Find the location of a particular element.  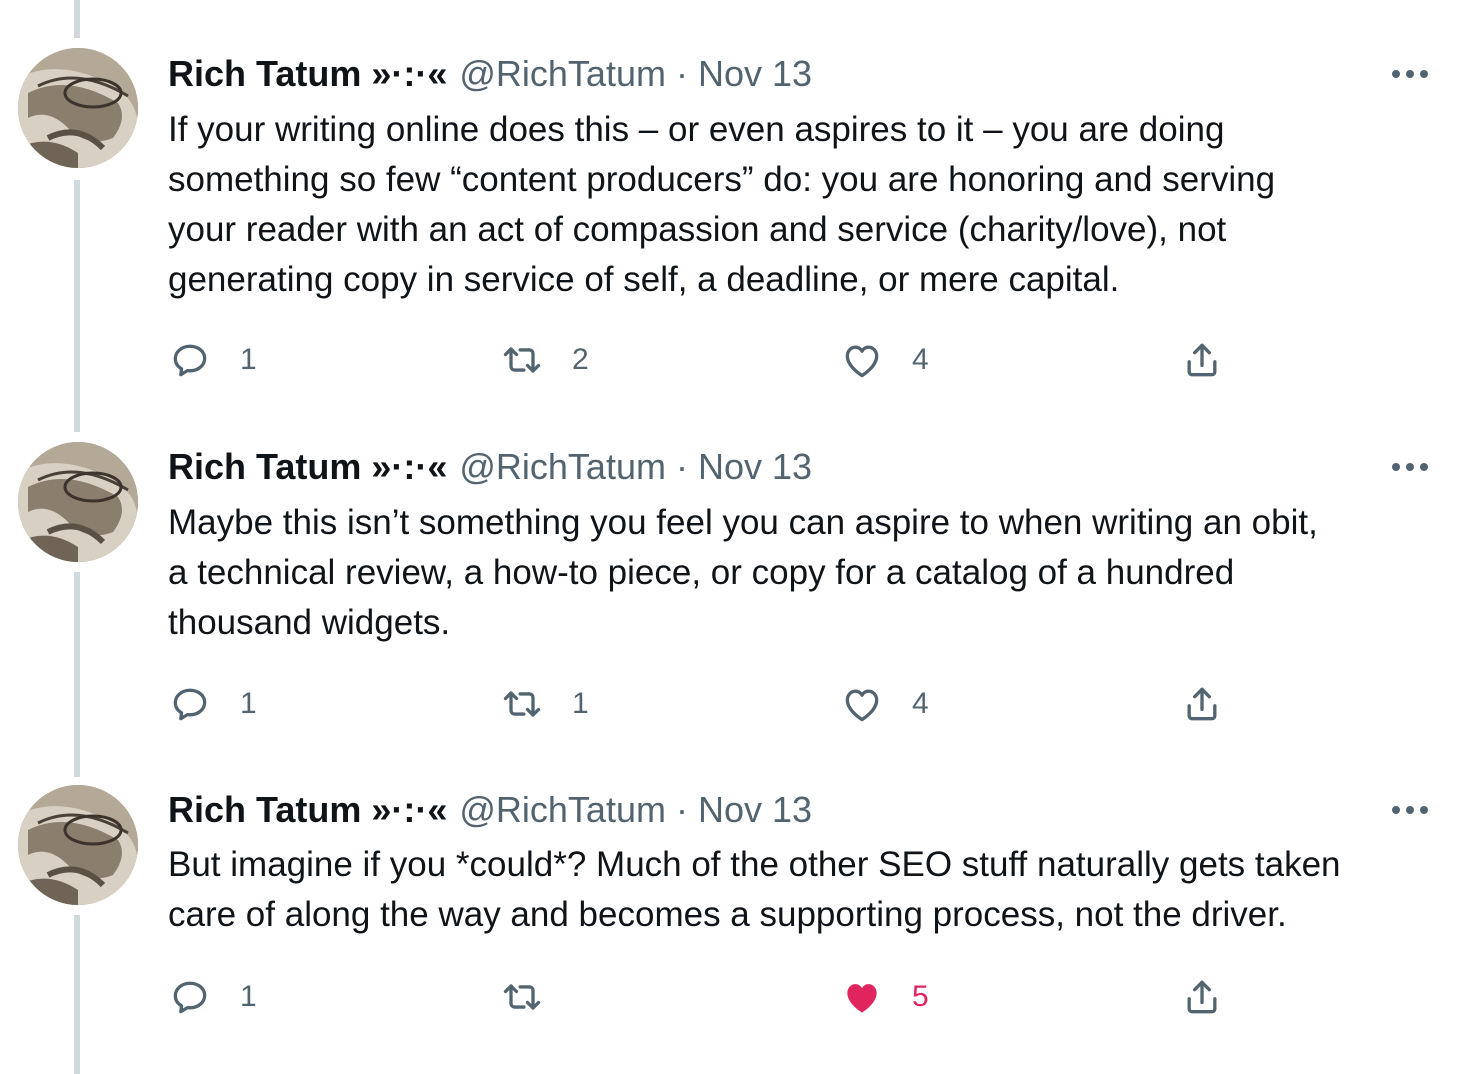

reply-button: 1 is located at coordinates (212, 997).